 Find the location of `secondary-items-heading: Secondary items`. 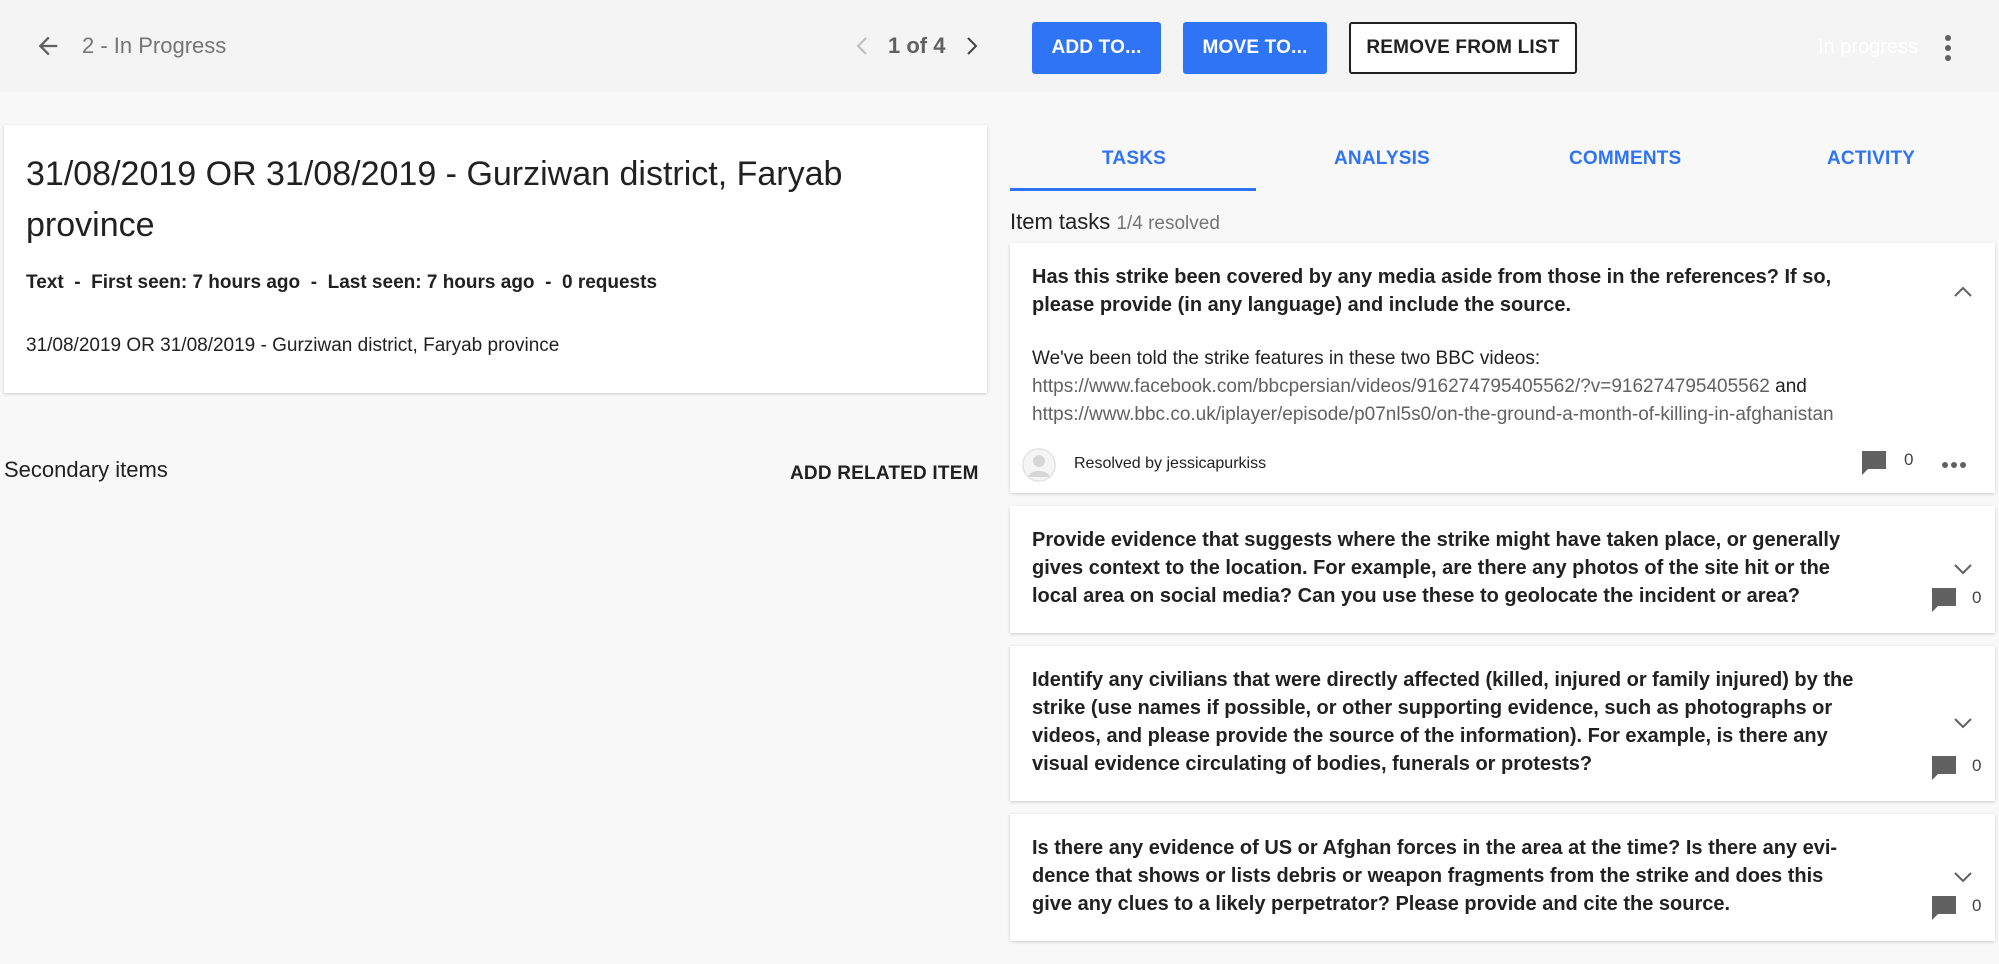

secondary-items-heading: Secondary items is located at coordinates (86, 469).